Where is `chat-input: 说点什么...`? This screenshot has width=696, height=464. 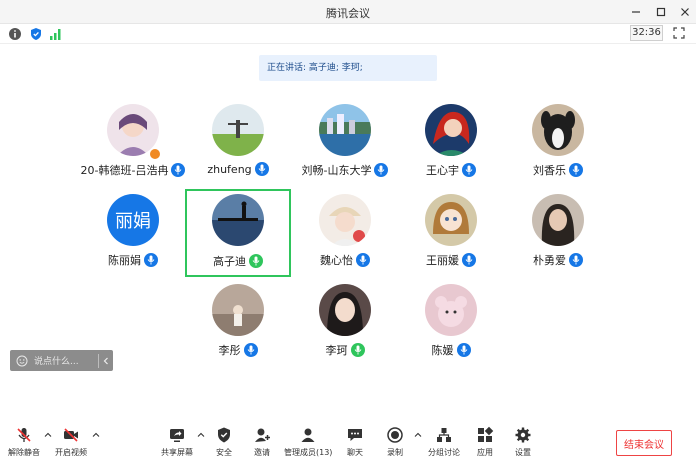
chat-input: 说点什么... is located at coordinates (61, 360).